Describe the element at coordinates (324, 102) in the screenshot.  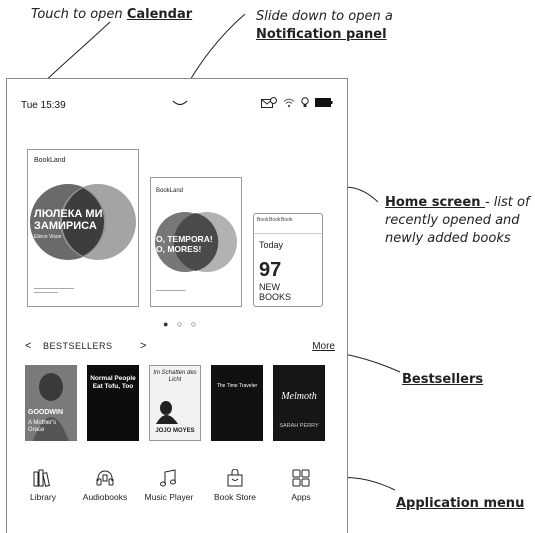
I see `battery-icon` at that location.